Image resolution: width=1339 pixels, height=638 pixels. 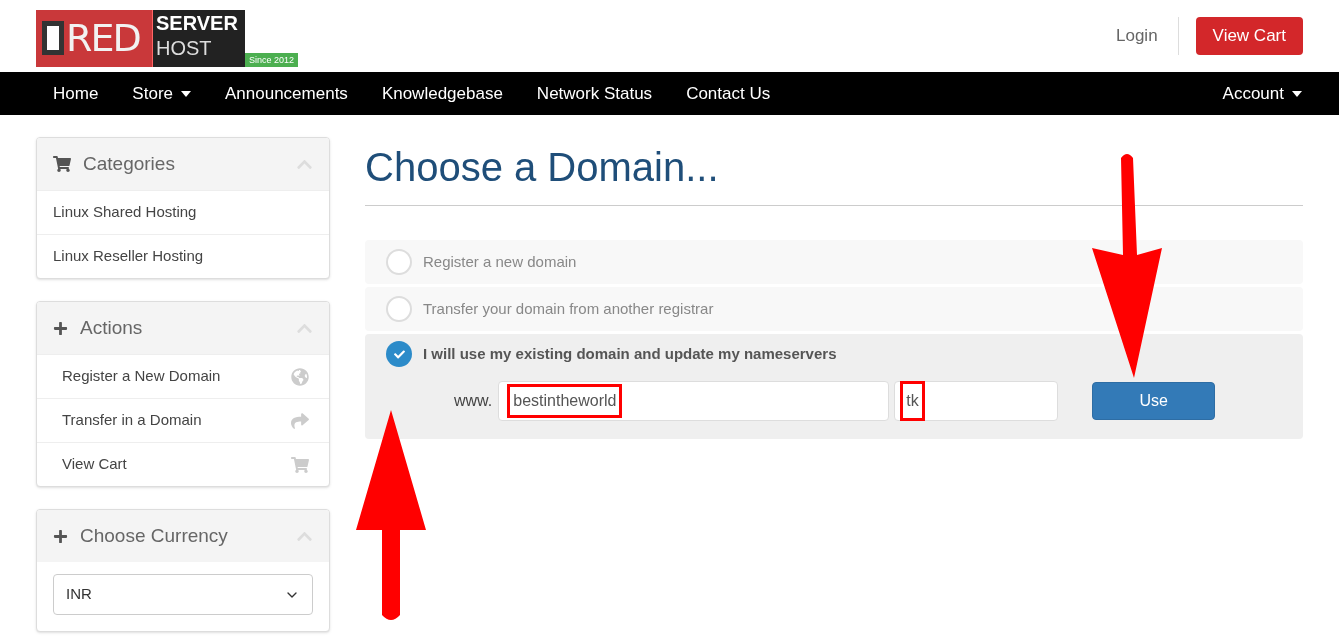 What do you see at coordinates (272, 59) in the screenshot?
I see `since-badge: Since 2012` at bounding box center [272, 59].